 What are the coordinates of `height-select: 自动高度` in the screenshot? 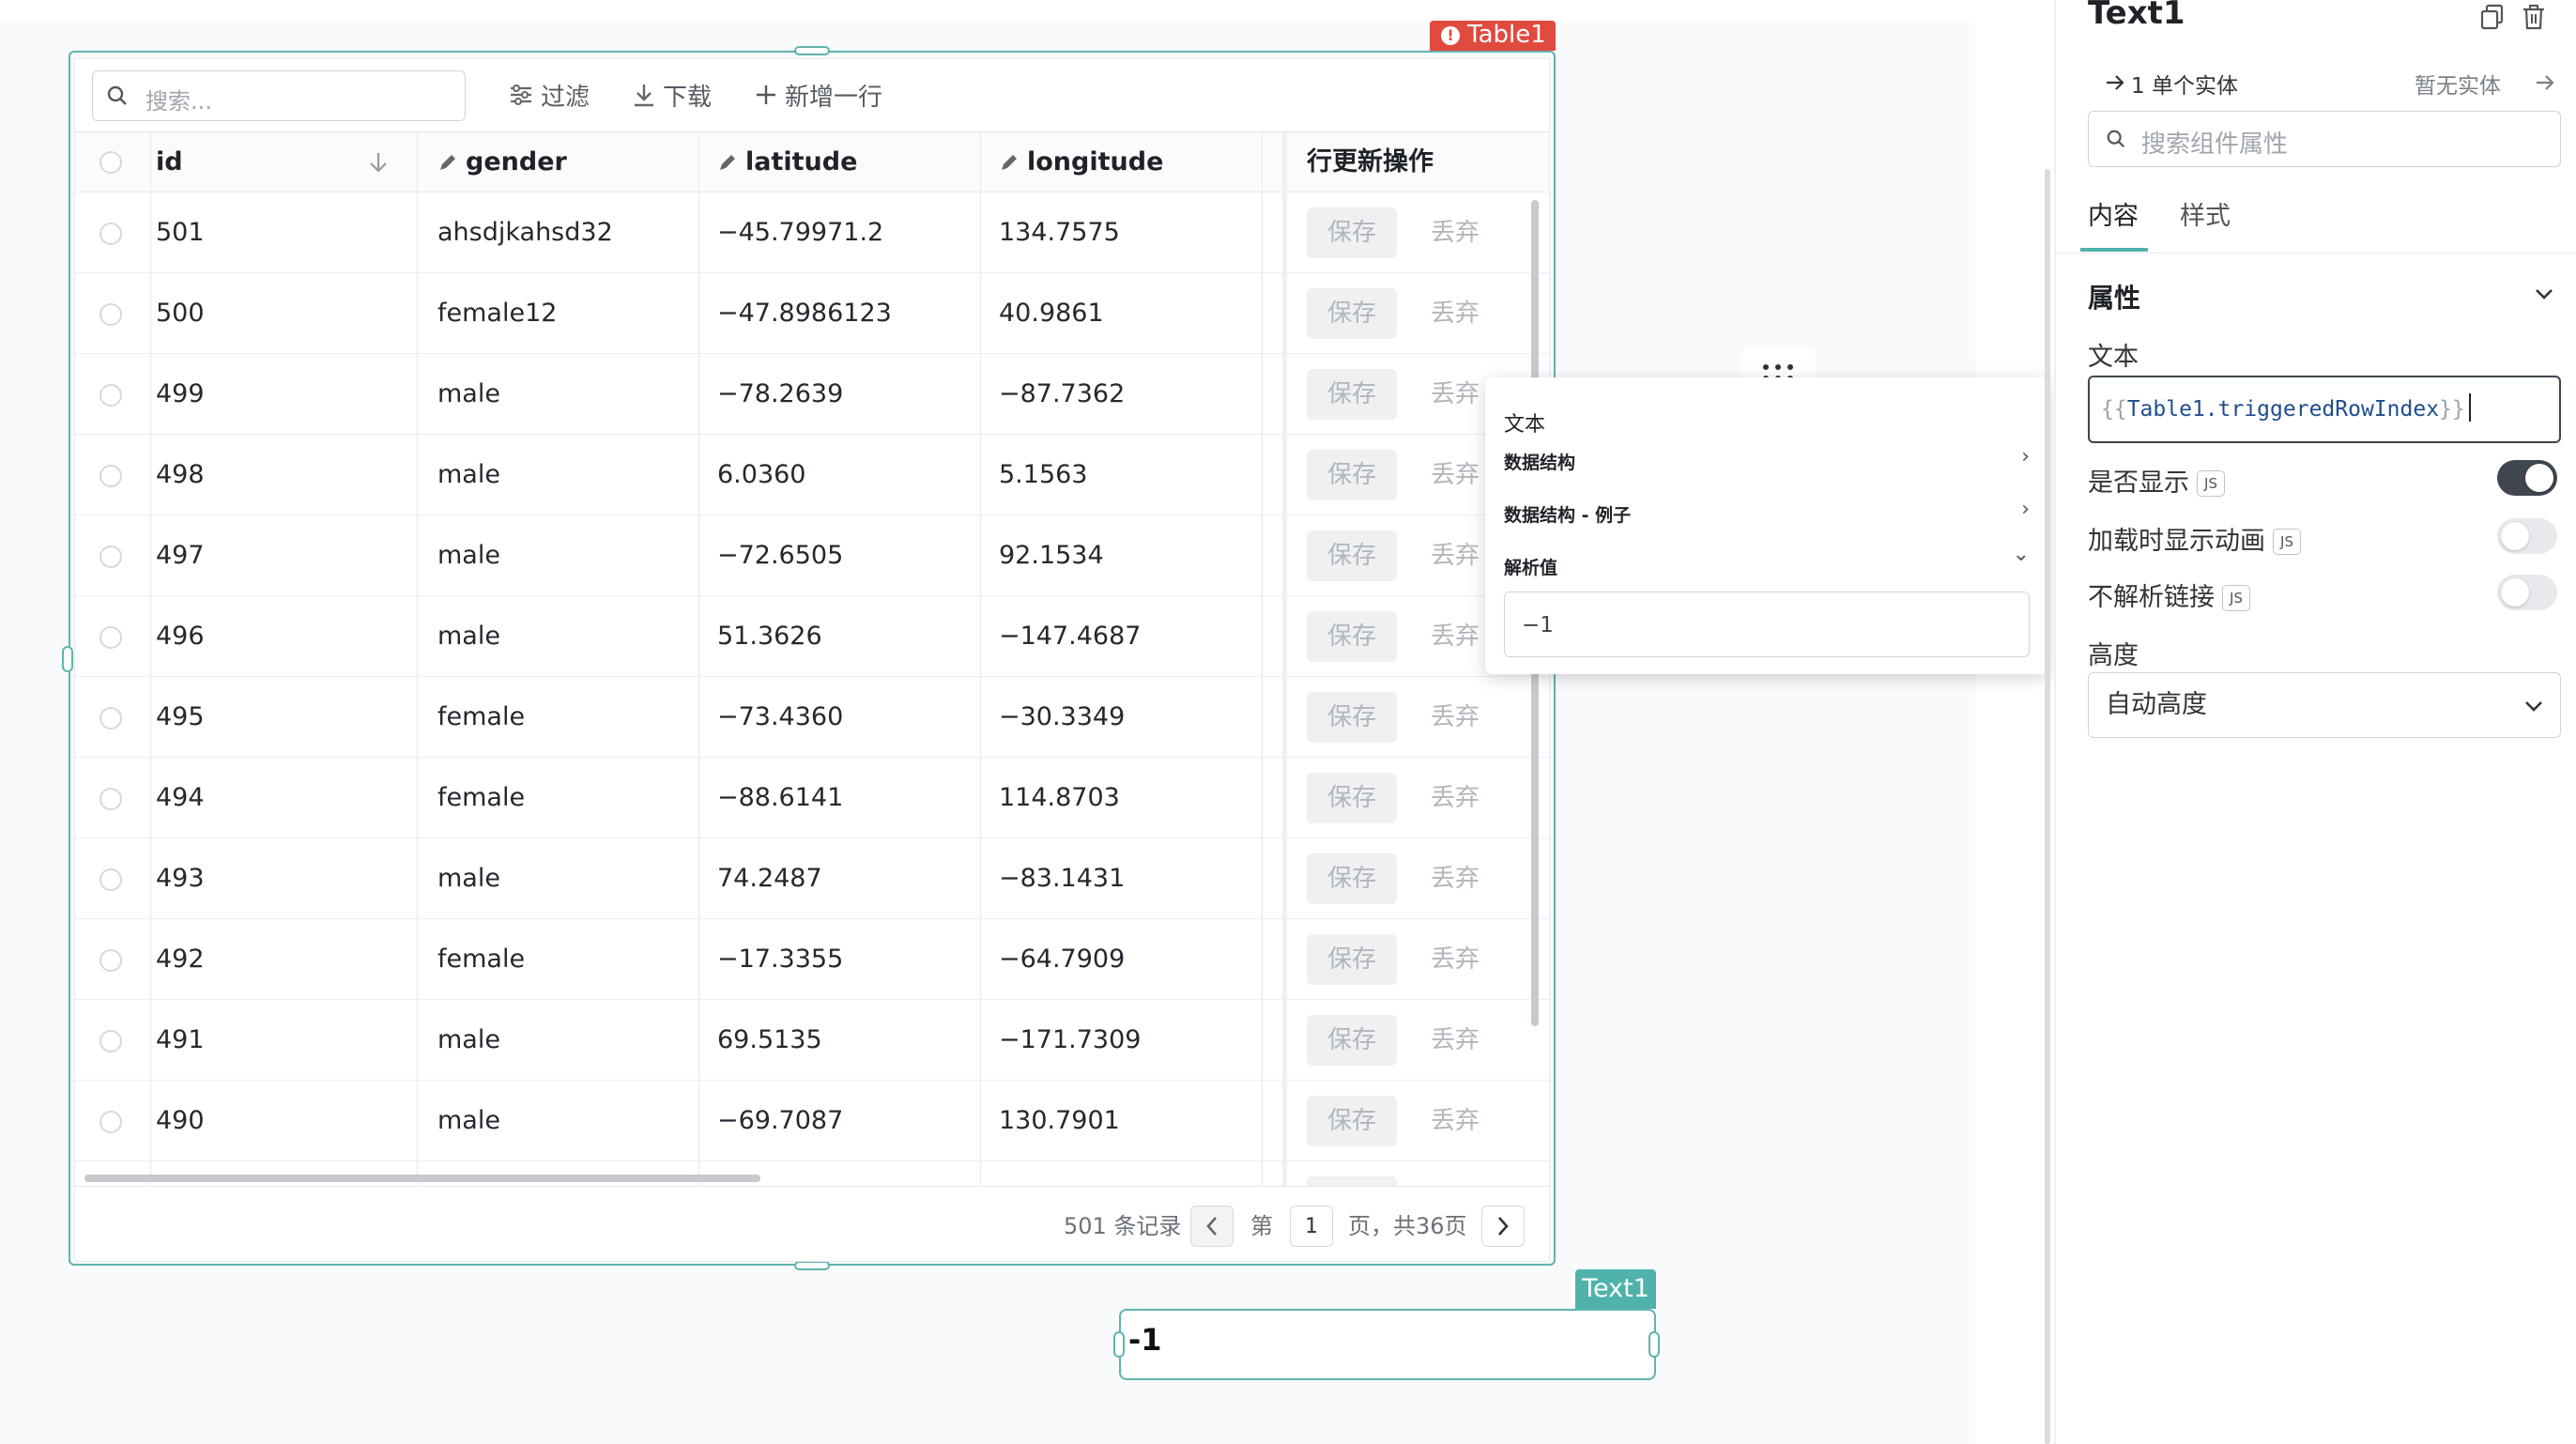 It's located at (2324, 705).